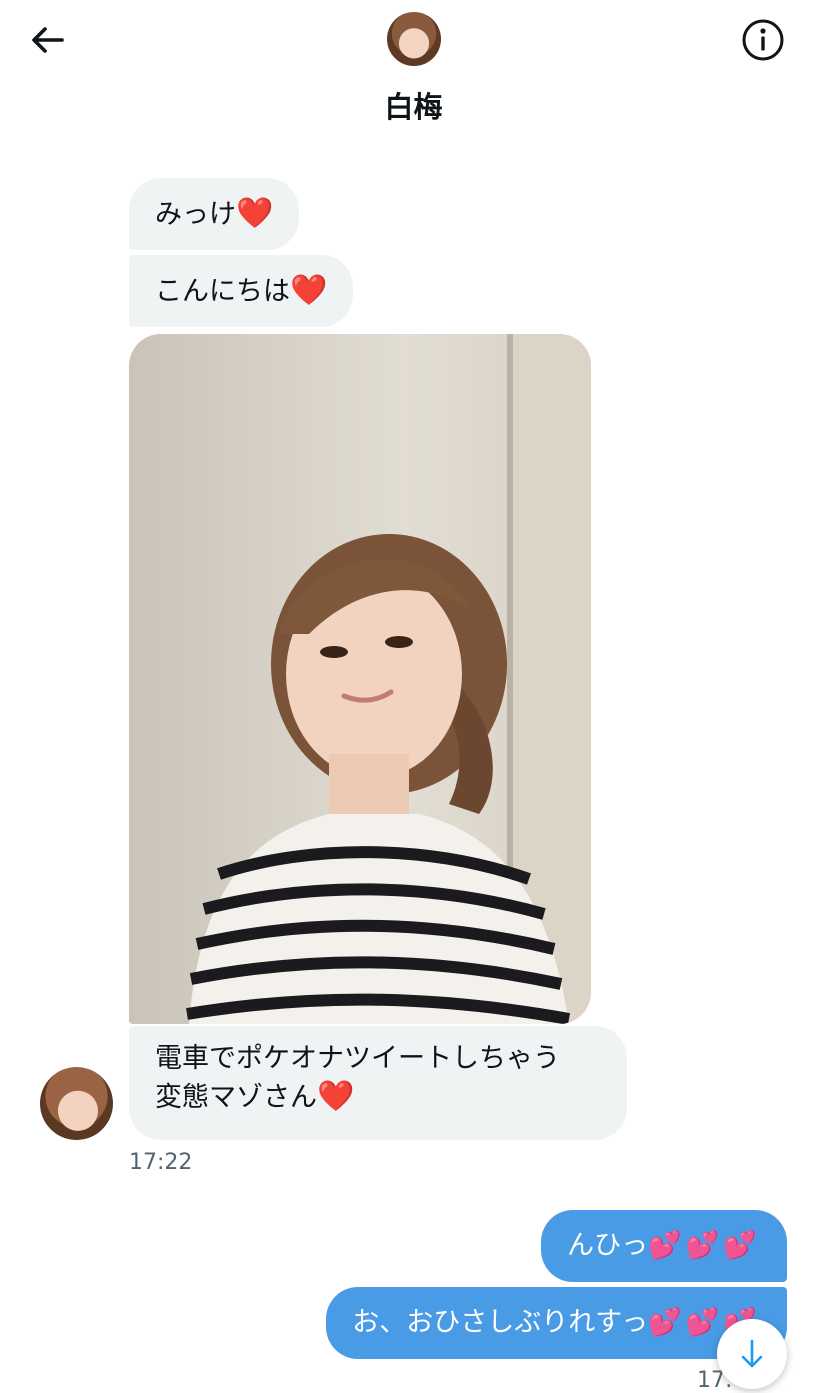  Describe the element at coordinates (704, 1245) in the screenshot. I see `two-hearts-emoji: 💕💕💕` at that location.